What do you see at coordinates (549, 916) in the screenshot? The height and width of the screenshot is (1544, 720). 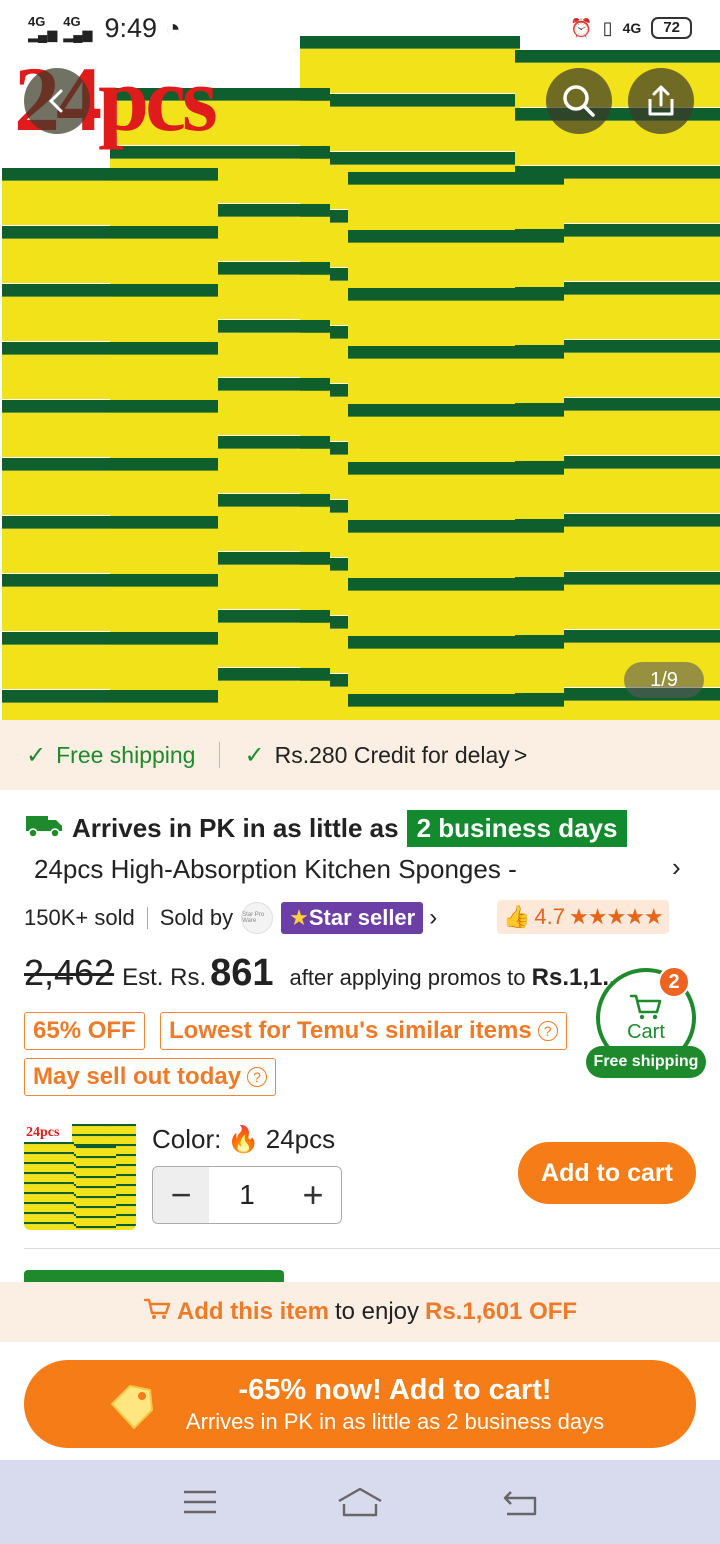 I see `rating-value: 4.7` at bounding box center [549, 916].